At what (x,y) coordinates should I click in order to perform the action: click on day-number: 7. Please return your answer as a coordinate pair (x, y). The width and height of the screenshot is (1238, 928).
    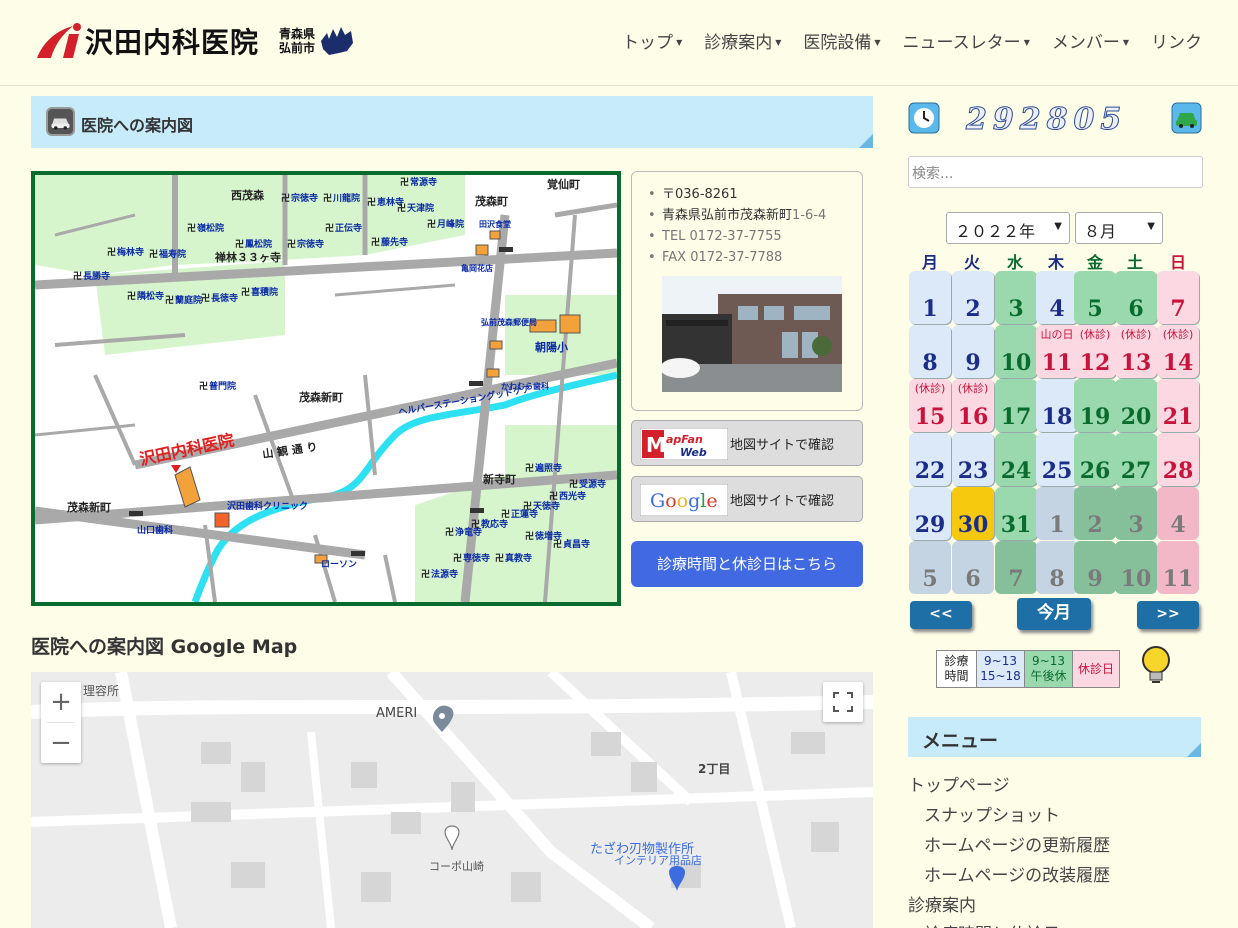
    Looking at the image, I should click on (1016, 579).